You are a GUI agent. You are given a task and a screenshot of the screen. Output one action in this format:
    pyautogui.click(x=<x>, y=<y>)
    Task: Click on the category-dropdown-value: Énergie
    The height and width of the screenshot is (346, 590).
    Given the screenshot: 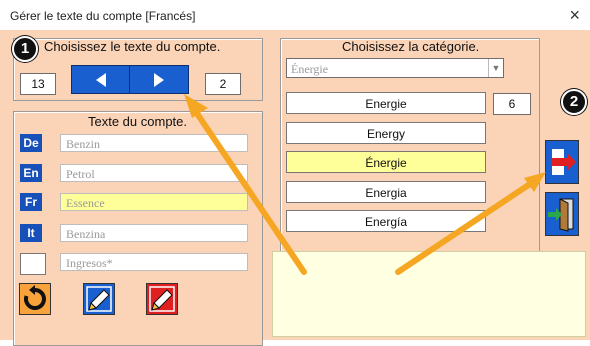 What is the action you would take?
    pyautogui.click(x=310, y=69)
    